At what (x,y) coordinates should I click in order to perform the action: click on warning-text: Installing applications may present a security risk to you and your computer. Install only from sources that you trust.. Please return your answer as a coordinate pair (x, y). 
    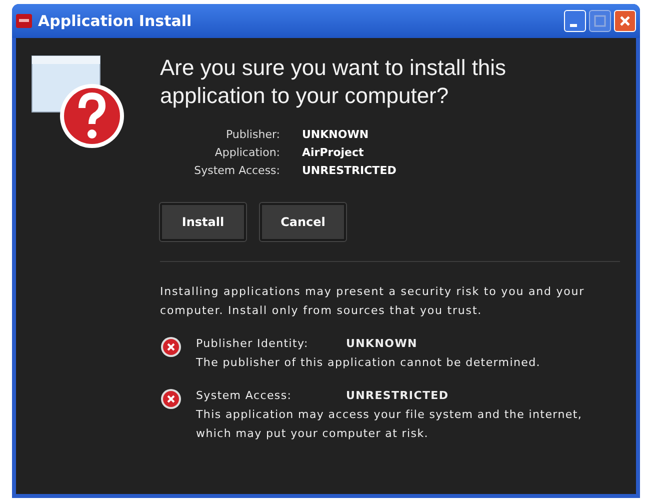
    Looking at the image, I should click on (373, 301).